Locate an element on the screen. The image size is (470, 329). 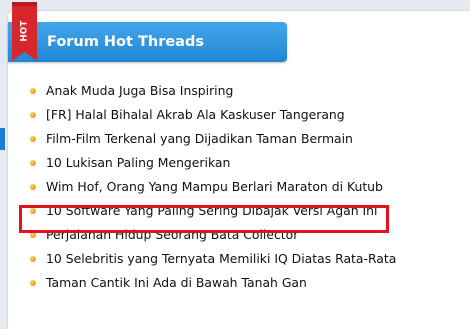
hot-badge-label: HOT is located at coordinates (24, 31).